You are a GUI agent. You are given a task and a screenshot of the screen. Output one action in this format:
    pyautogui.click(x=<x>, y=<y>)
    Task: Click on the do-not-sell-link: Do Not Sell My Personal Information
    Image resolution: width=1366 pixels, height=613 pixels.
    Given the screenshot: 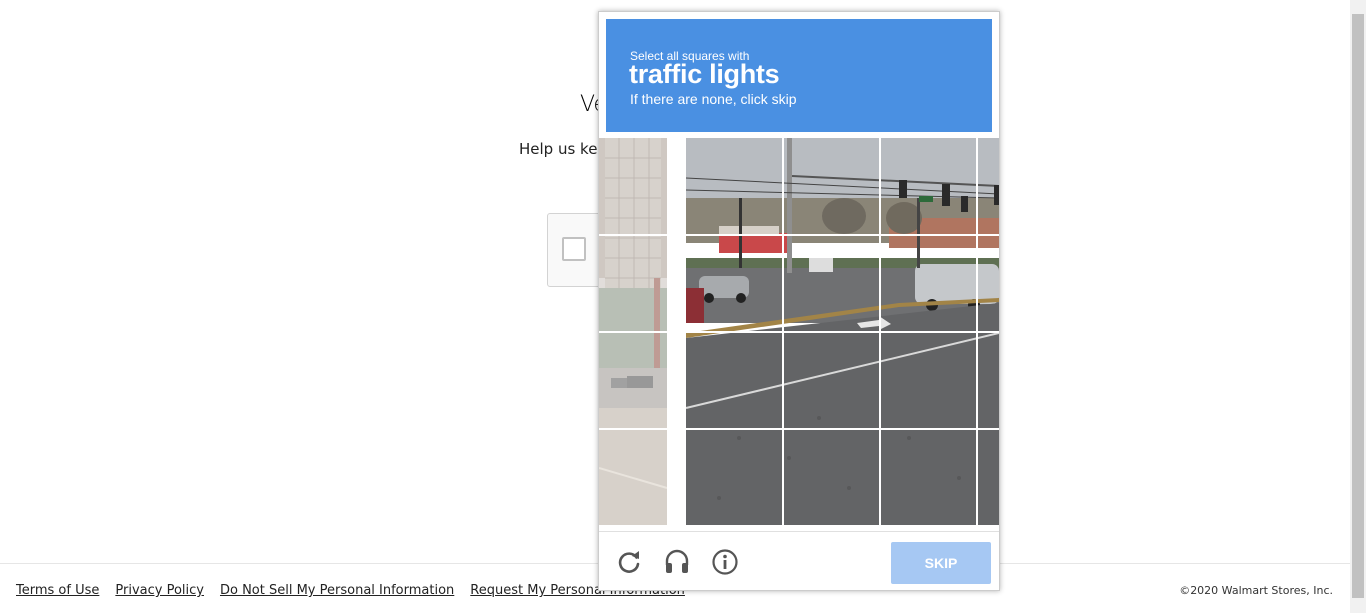 What is the action you would take?
    pyautogui.click(x=337, y=590)
    